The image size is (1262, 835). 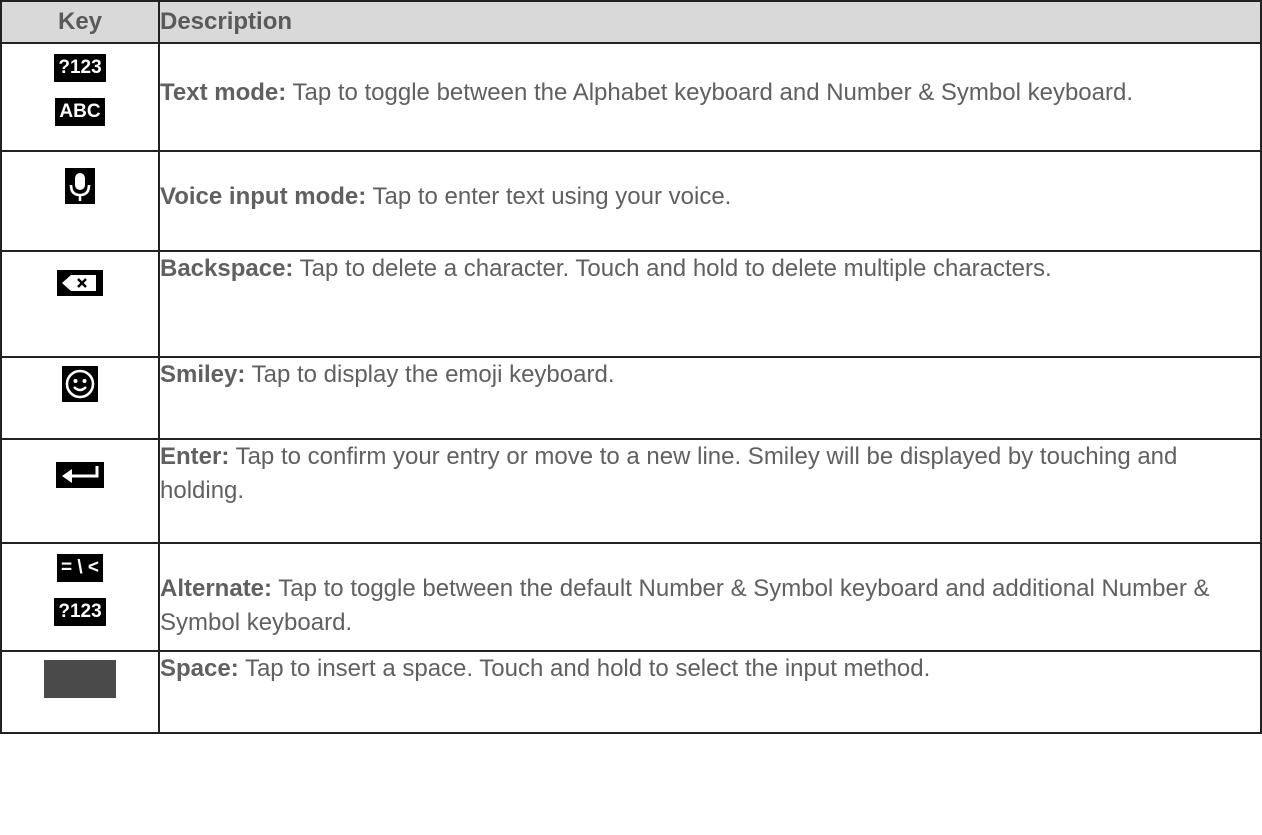 What do you see at coordinates (199, 668) in the screenshot?
I see `term-label: Space:` at bounding box center [199, 668].